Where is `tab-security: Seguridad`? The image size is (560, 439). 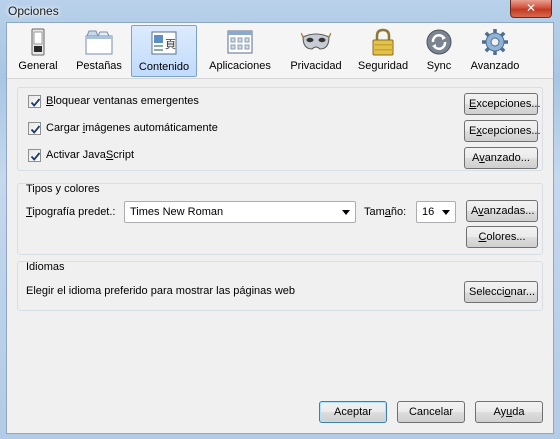
tab-security: Seguridad is located at coordinates (383, 51).